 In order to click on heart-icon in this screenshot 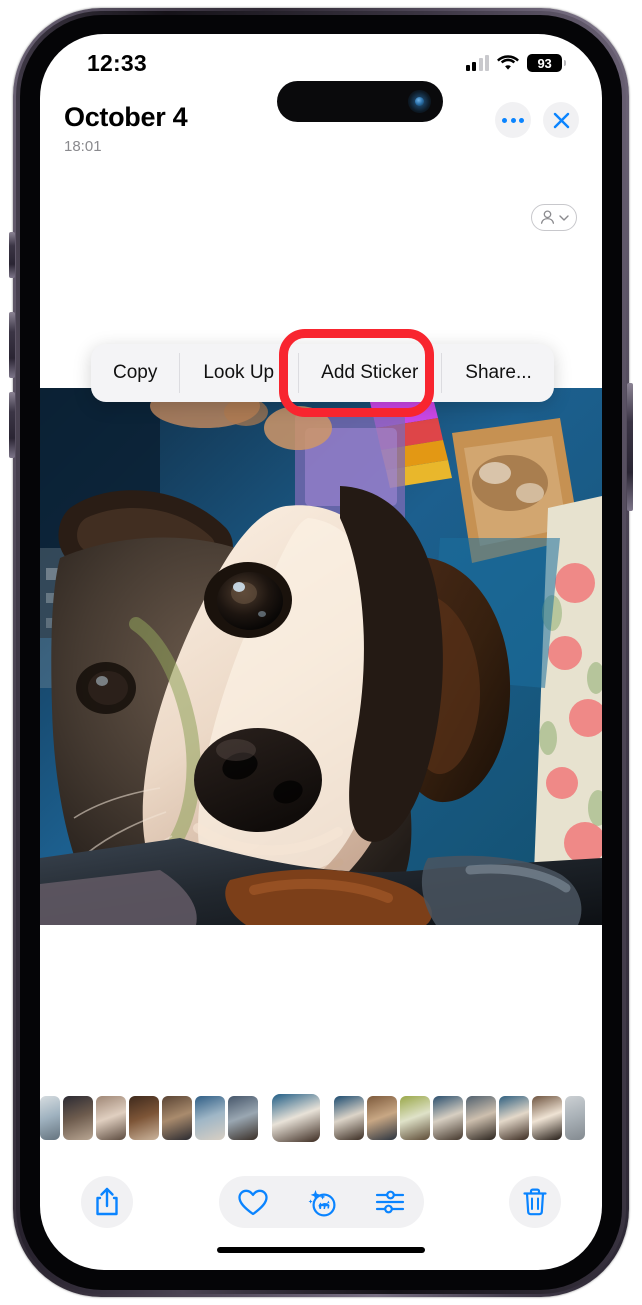, I will do `click(253, 1202)`.